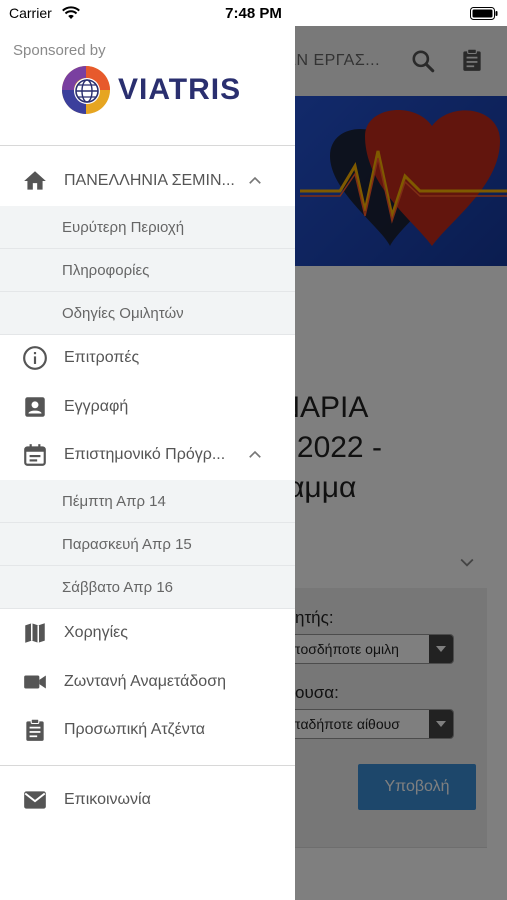 This screenshot has height=900, width=507. What do you see at coordinates (127, 544) in the screenshot?
I see `submenu-item-label: Παρασκευή Απρ 15` at bounding box center [127, 544].